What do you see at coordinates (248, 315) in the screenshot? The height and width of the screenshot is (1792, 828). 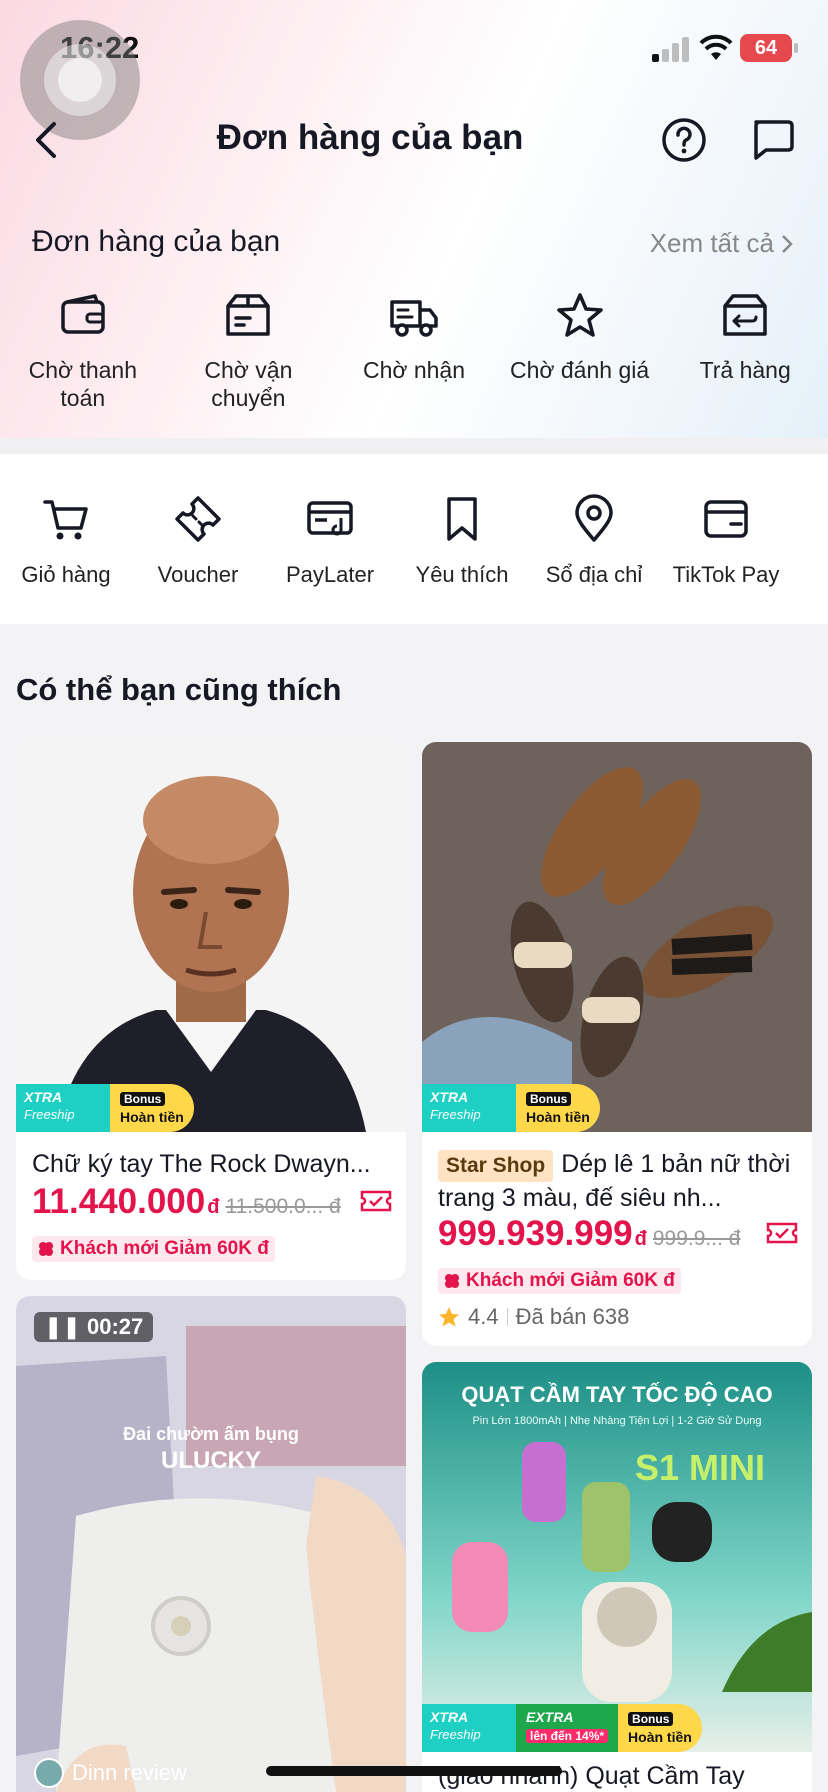 I see `package-icon` at bounding box center [248, 315].